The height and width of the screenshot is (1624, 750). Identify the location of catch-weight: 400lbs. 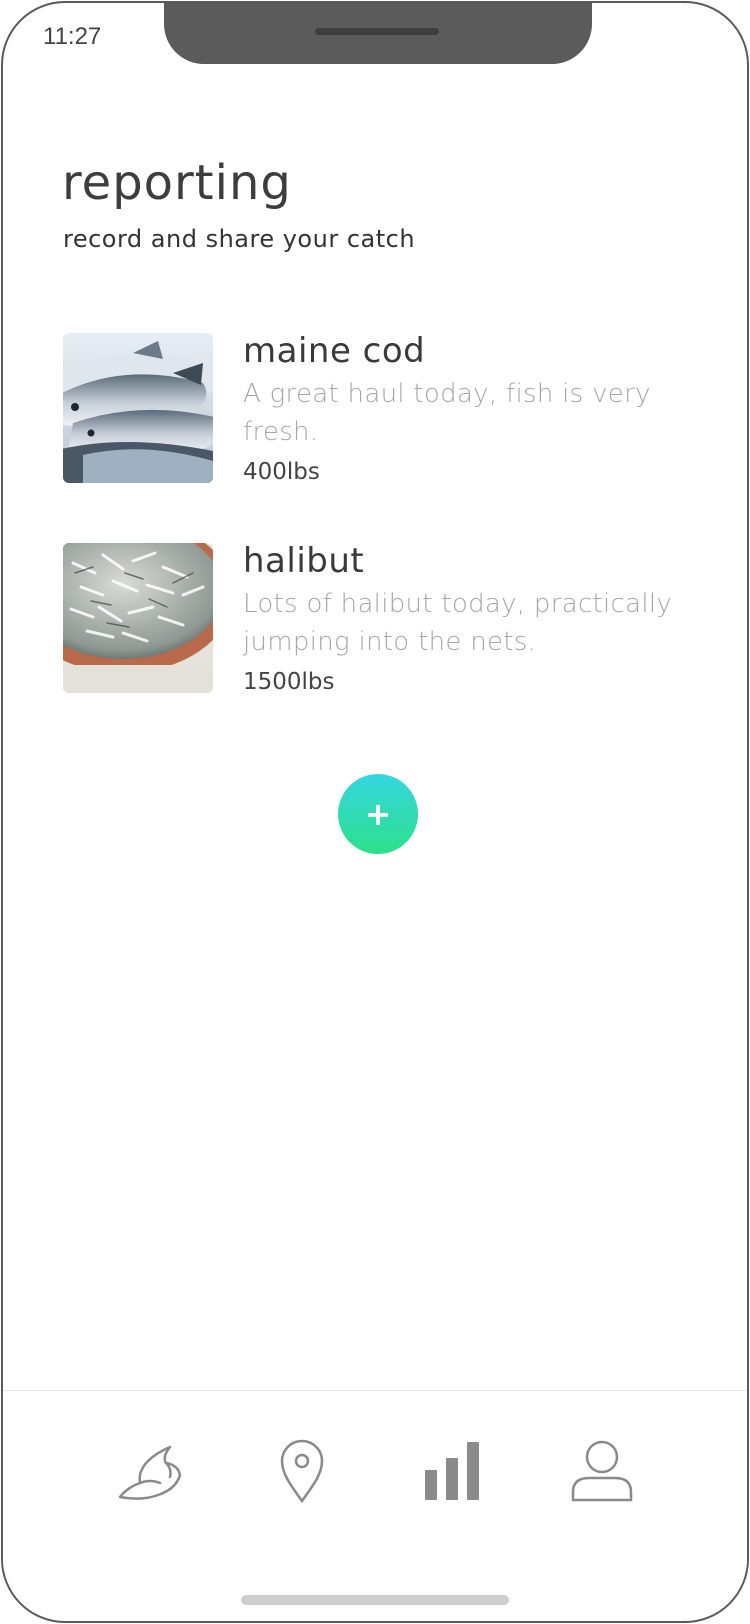
(281, 472).